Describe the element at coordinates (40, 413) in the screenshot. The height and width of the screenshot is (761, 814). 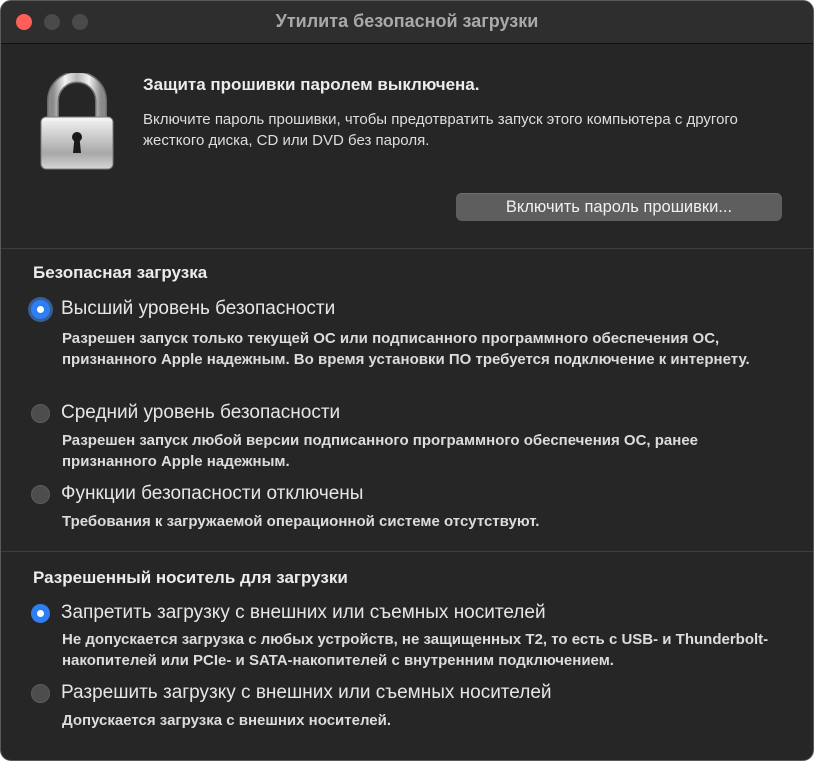
I see `radio-medium-security` at that location.